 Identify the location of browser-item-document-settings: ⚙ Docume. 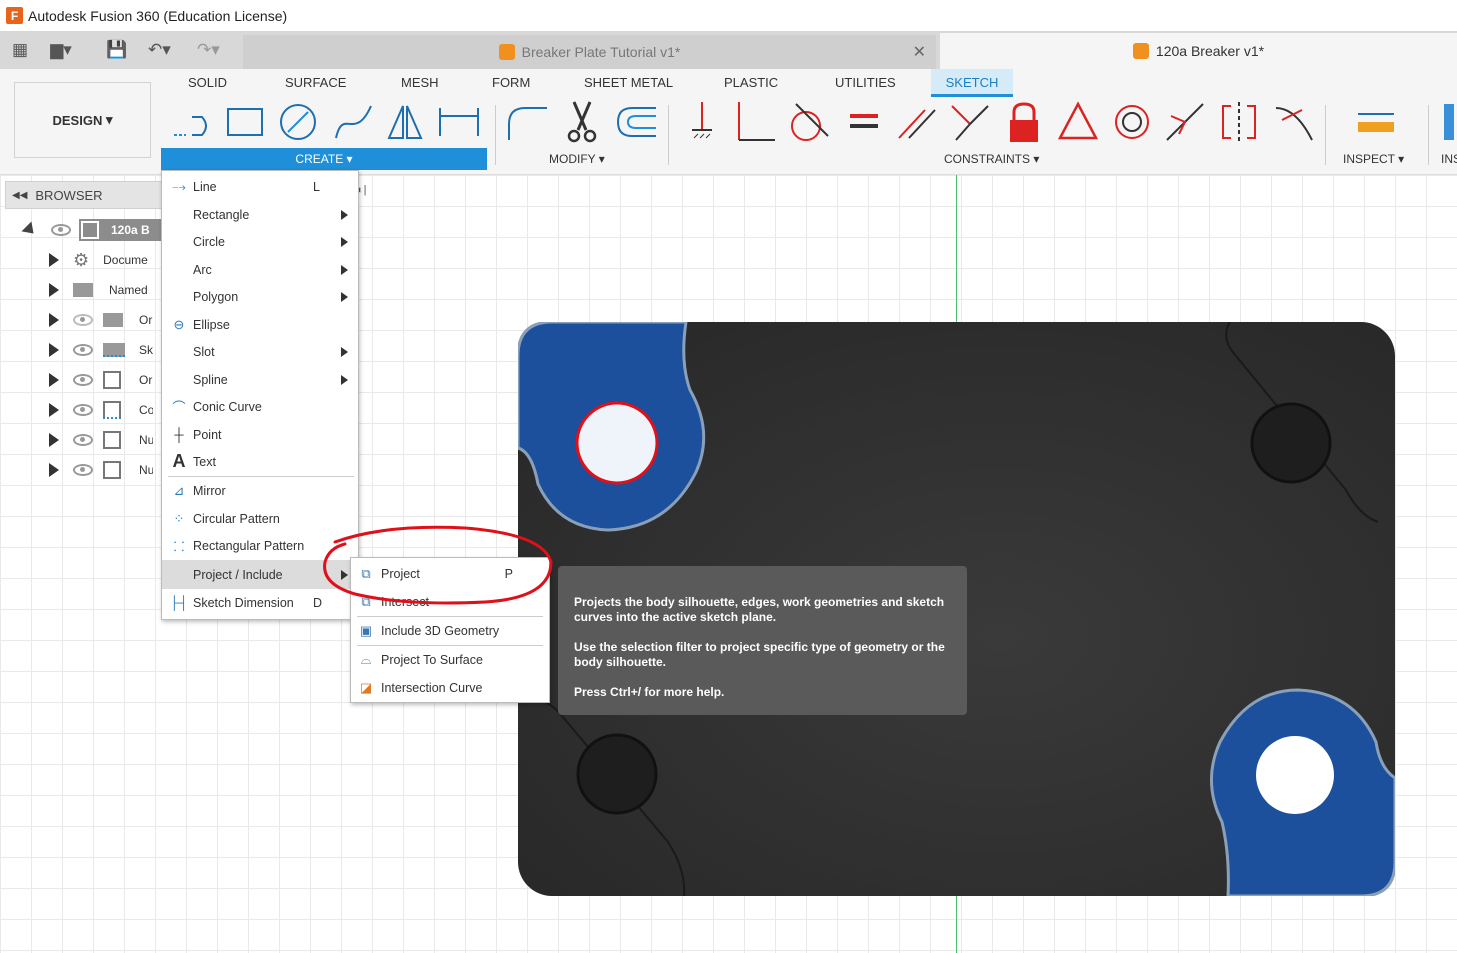
(100, 260).